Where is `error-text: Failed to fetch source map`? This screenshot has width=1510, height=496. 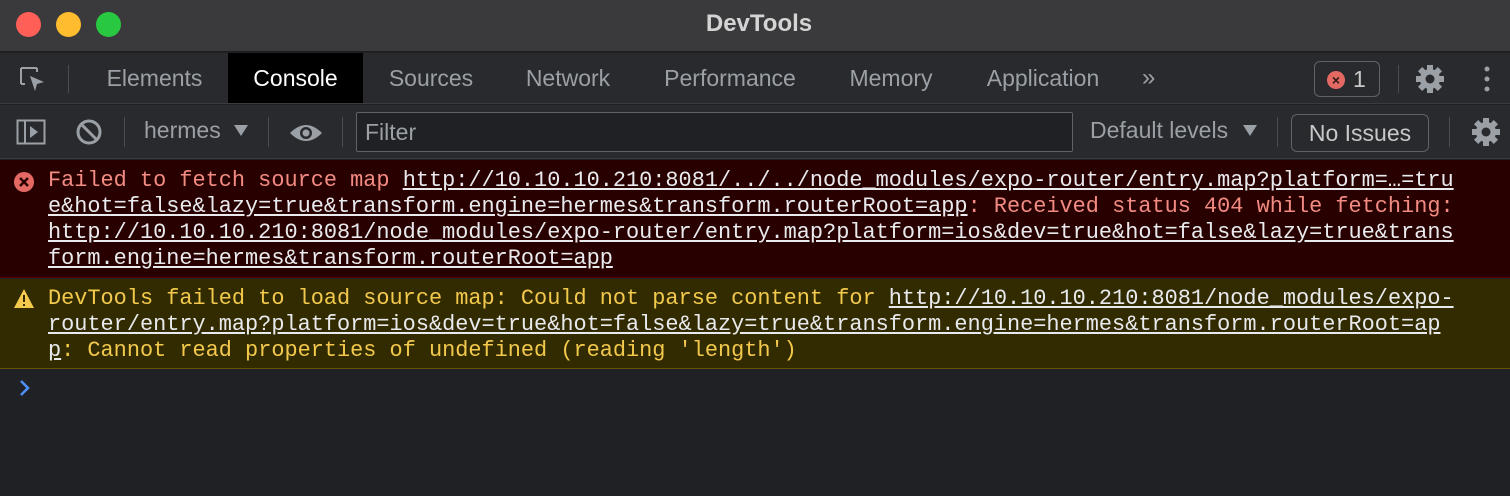 error-text: Failed to fetch source map is located at coordinates (225, 180).